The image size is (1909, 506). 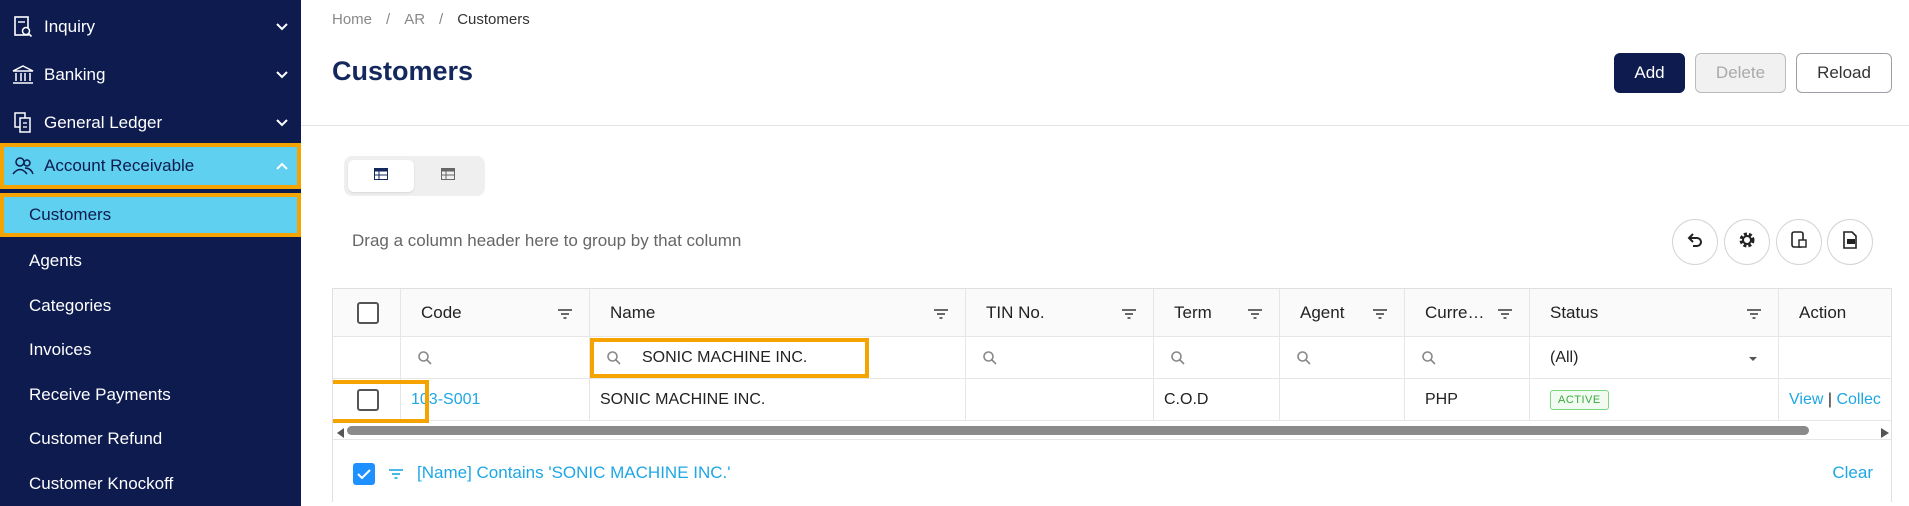 What do you see at coordinates (1834, 399) in the screenshot?
I see `action-cell: View | Collec` at bounding box center [1834, 399].